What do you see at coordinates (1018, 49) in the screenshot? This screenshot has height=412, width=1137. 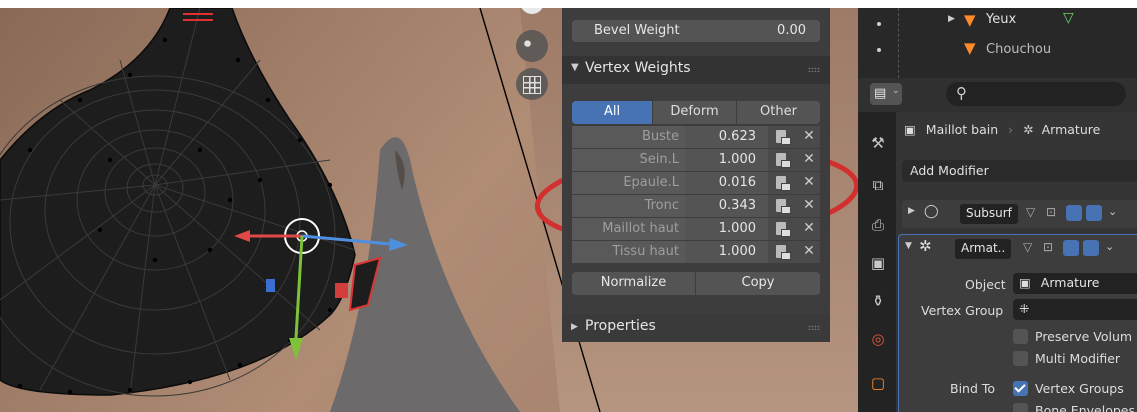 I see `outliner-item-chouchou: Chouchou` at bounding box center [1018, 49].